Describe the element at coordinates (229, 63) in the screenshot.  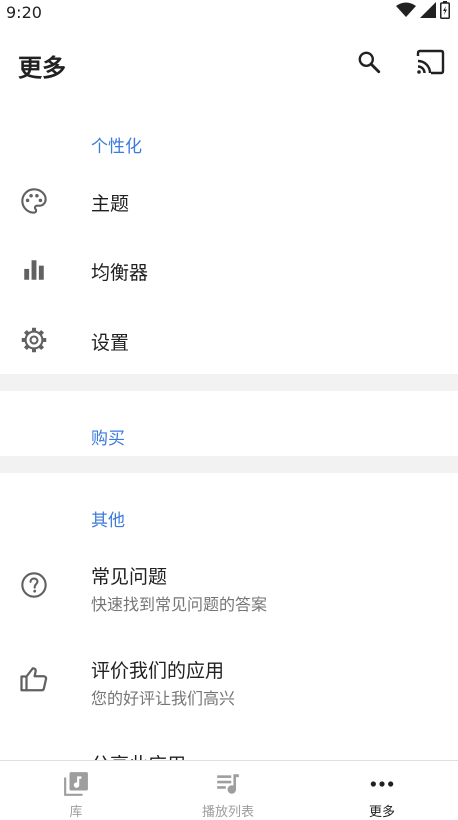
I see `app-bar: 更多` at that location.